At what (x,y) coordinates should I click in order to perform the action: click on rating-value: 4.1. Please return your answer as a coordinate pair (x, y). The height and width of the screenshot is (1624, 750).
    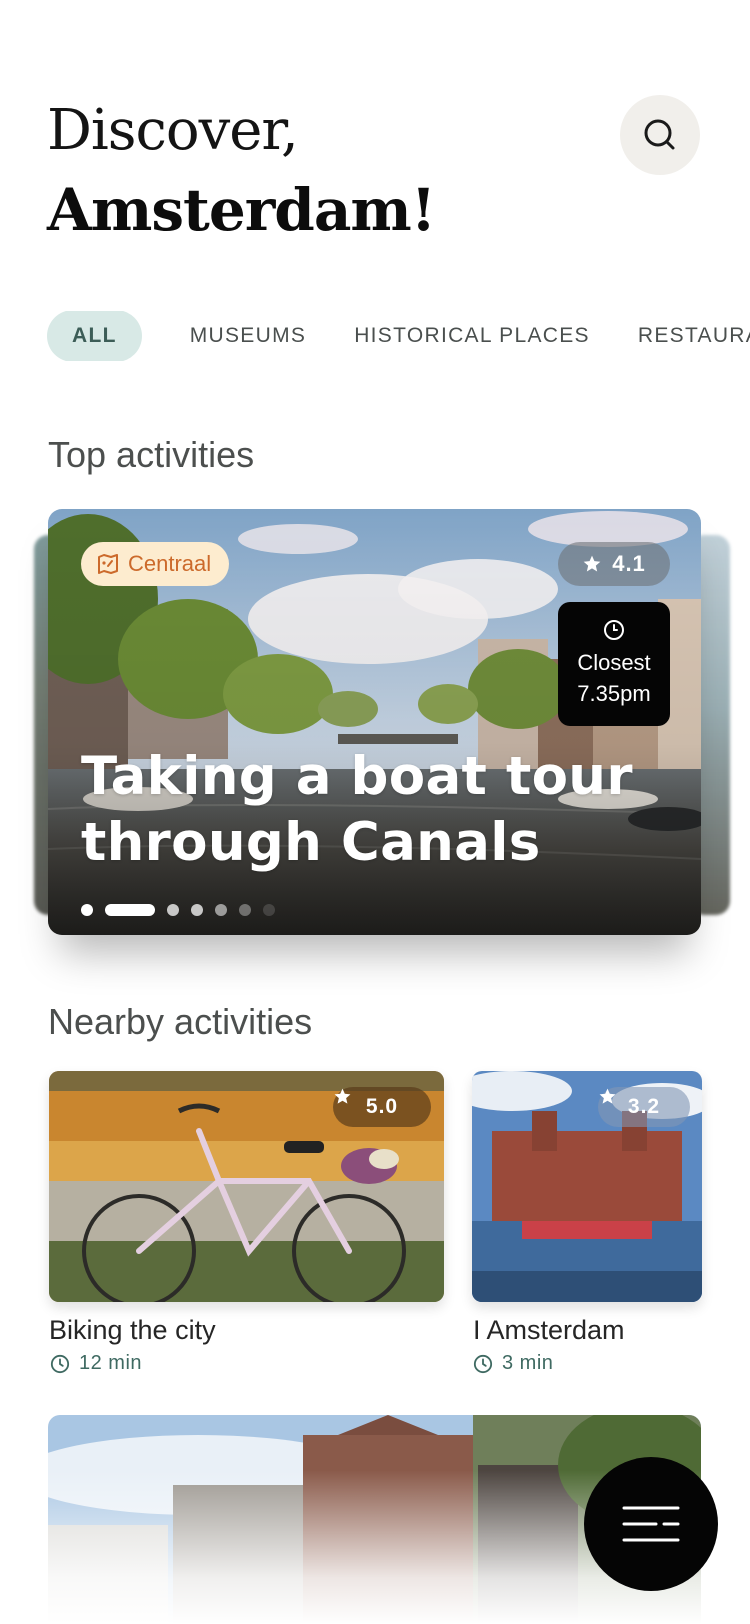
    Looking at the image, I should click on (629, 563).